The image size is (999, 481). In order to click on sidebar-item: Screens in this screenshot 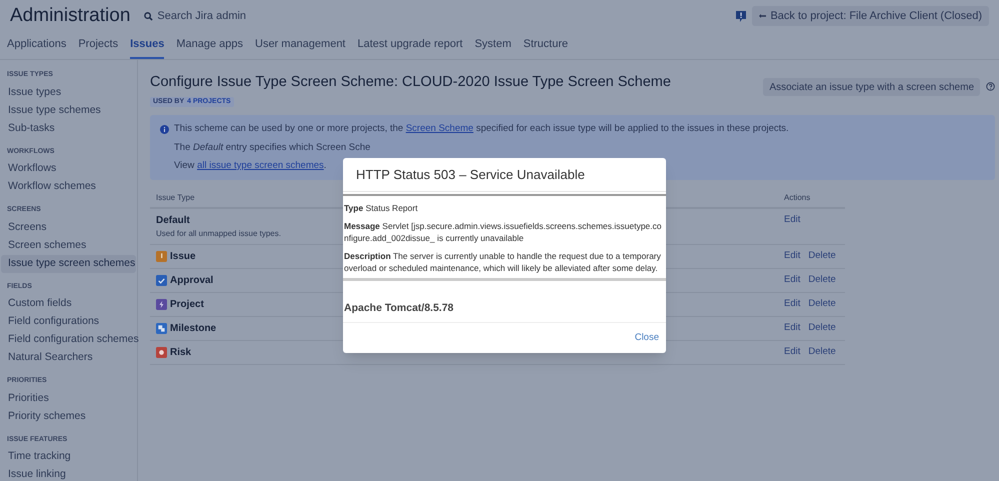, I will do `click(68, 227)`.